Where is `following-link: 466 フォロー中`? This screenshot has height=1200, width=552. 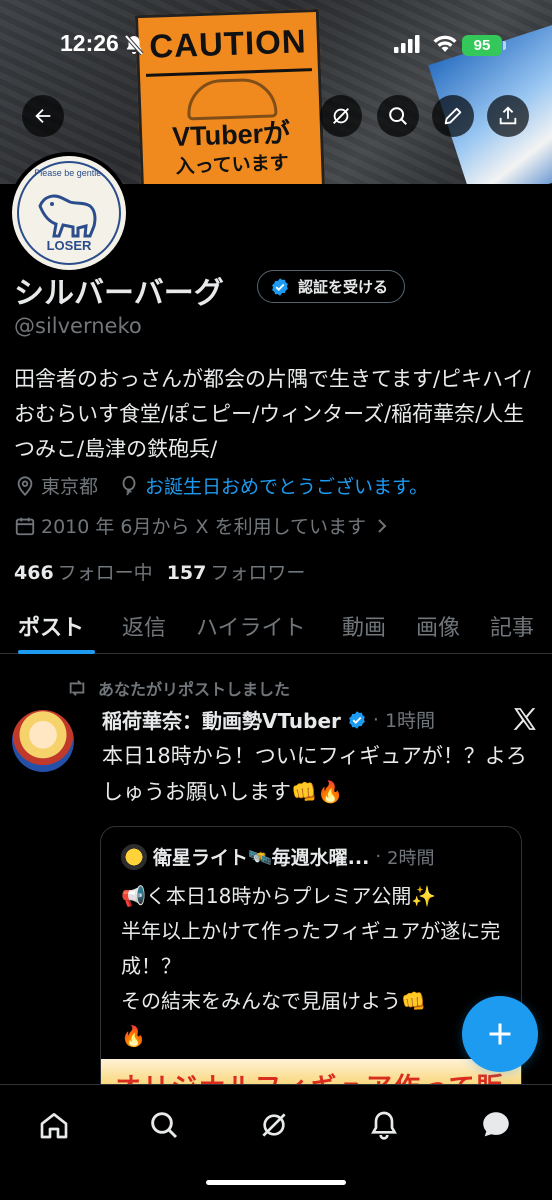
following-link: 466 フォロー中 is located at coordinates (83, 571).